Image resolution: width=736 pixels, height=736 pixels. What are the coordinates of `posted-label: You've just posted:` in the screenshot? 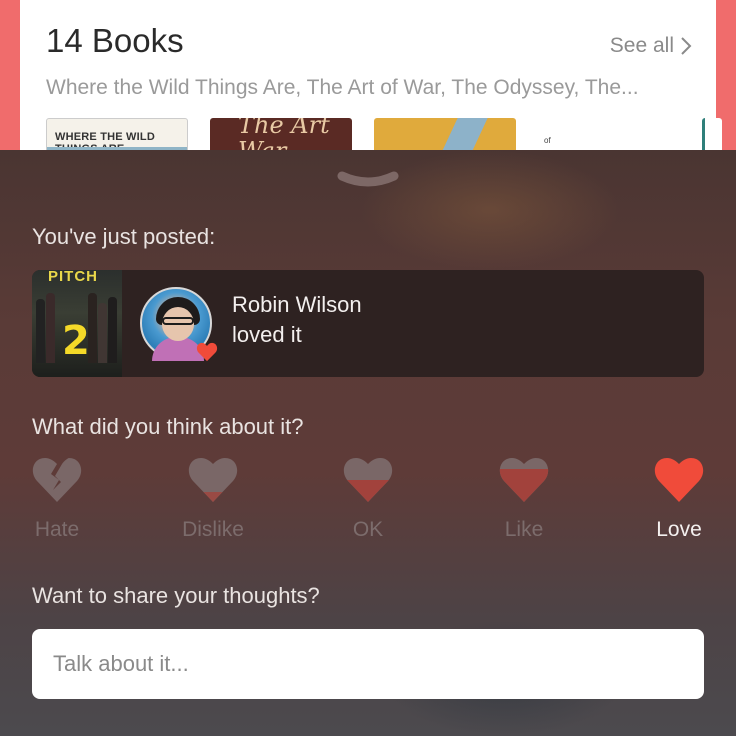 It's located at (124, 236).